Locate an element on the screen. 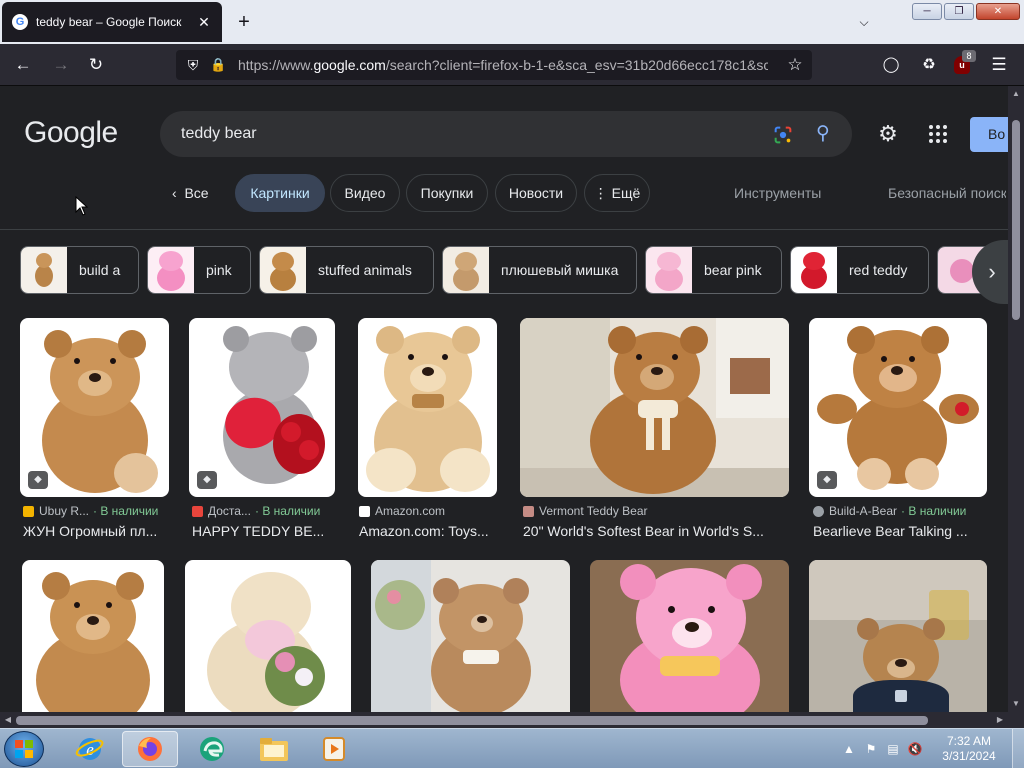 This screenshot has height=768, width=1024. chip-stuffed-animals: stuffed animals is located at coordinates (346, 270).